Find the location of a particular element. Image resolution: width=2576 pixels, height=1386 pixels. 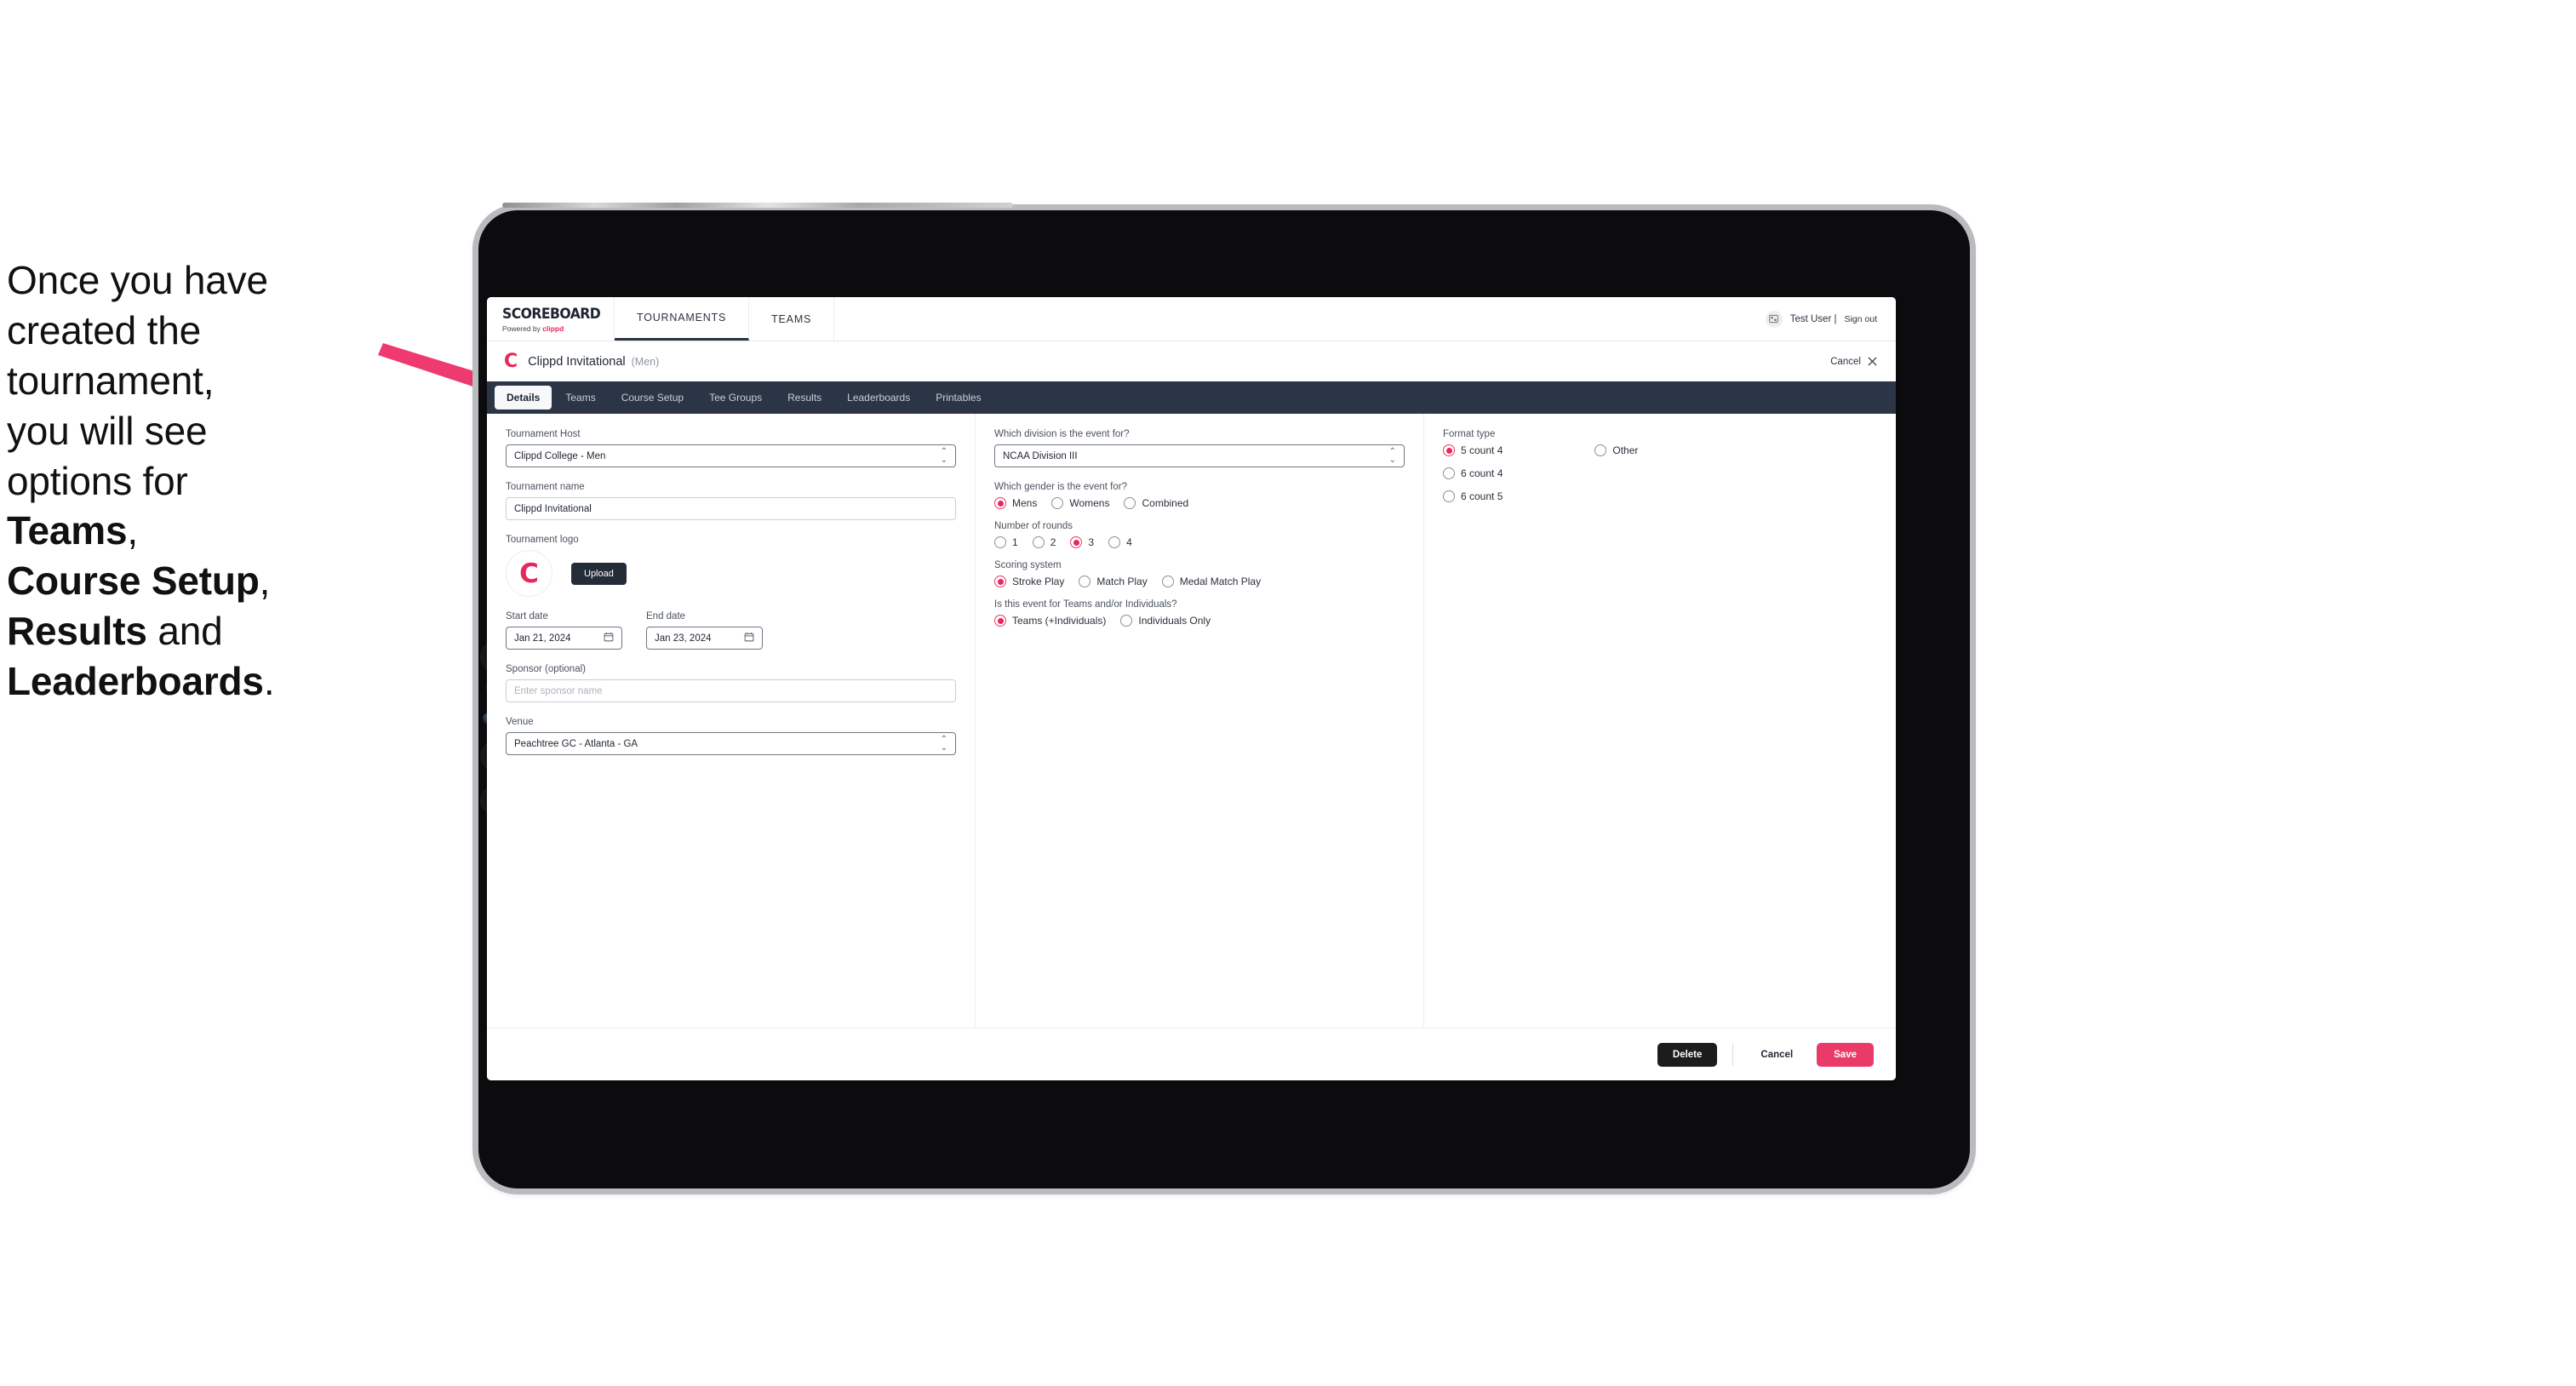

annotation-bold-results: Results is located at coordinates (77, 631).